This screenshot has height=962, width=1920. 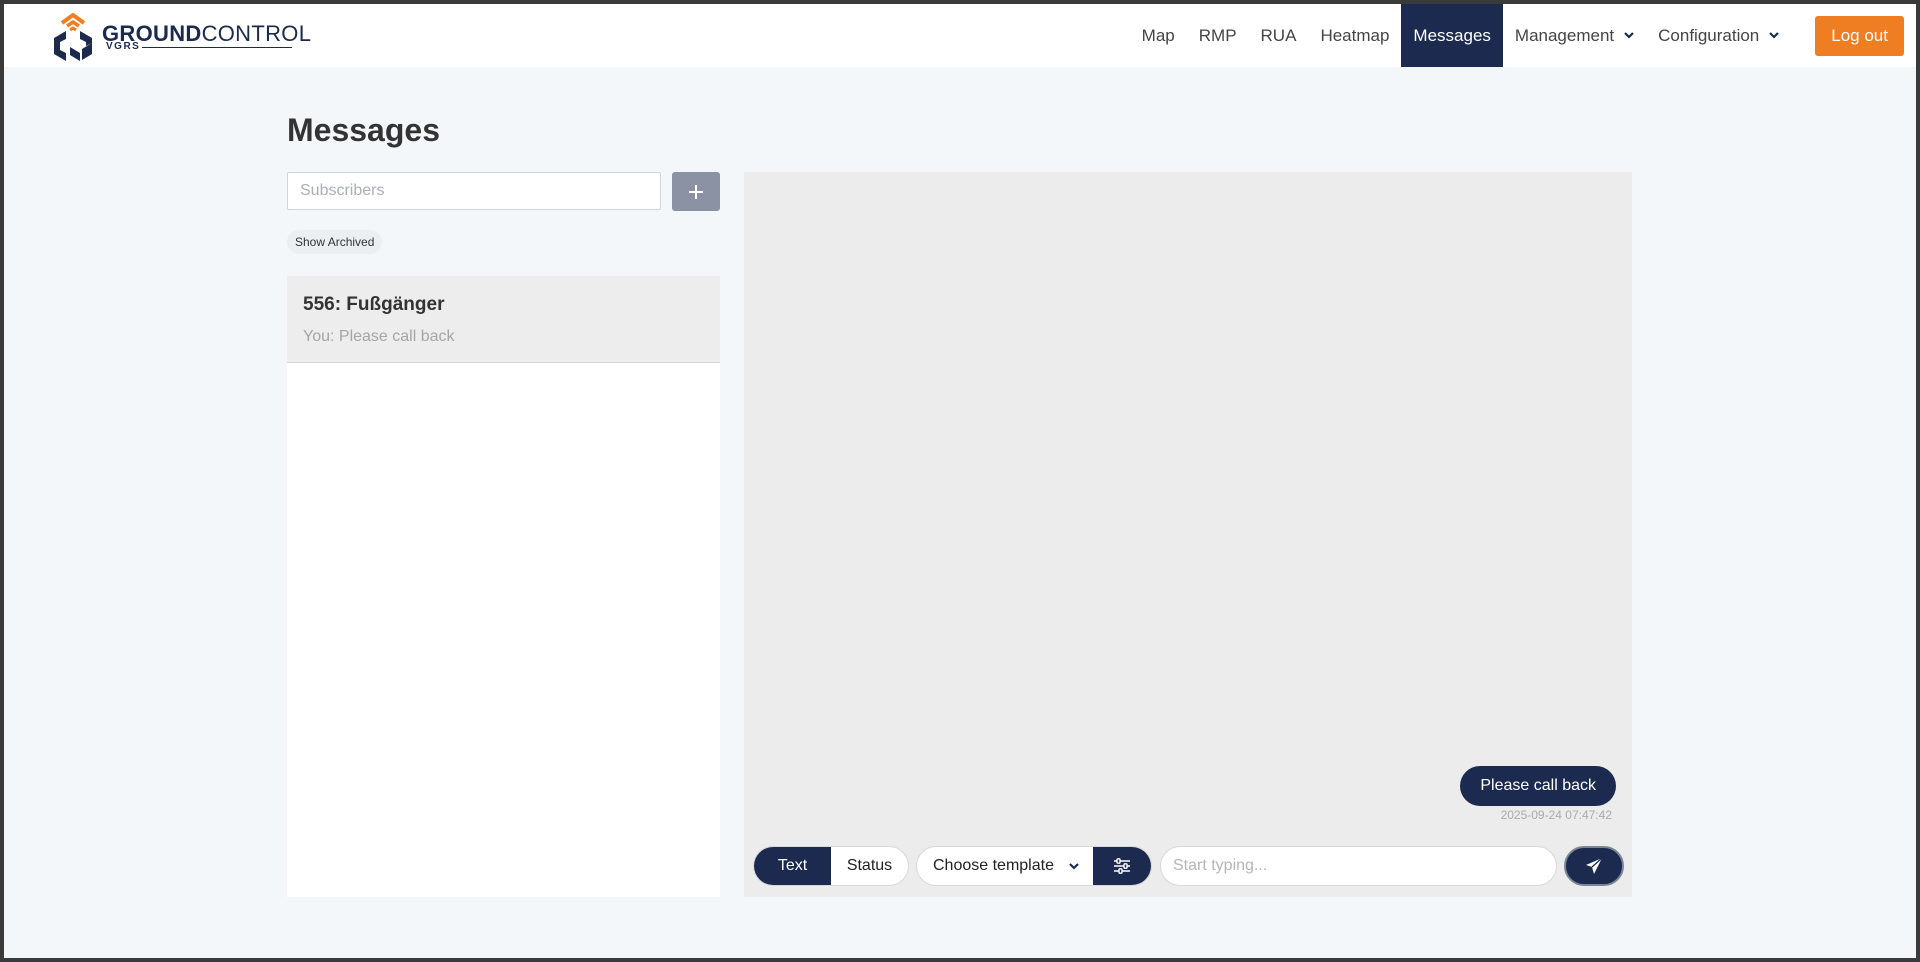 I want to click on show-archived-toggle: Show Archived, so click(x=335, y=242).